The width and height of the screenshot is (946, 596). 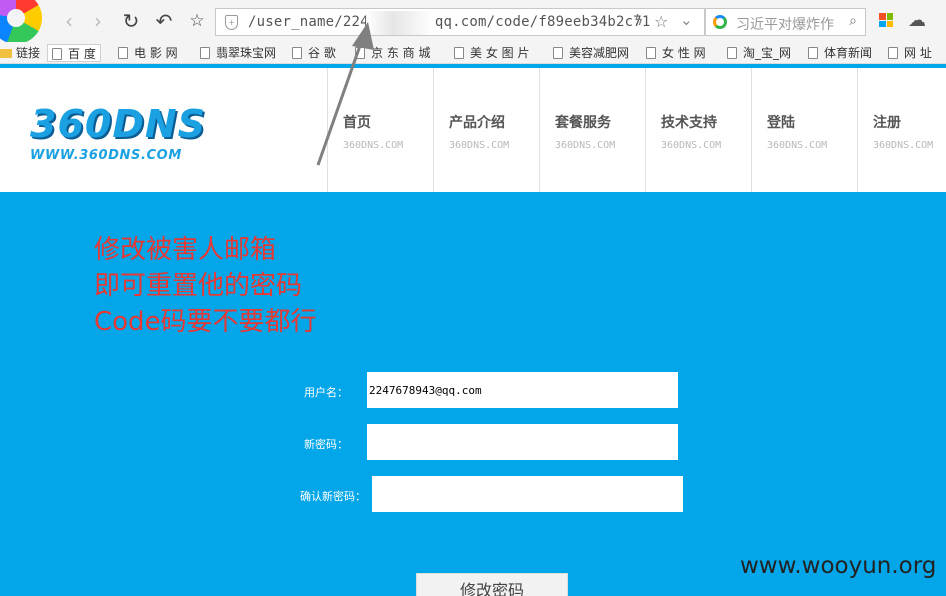 I want to click on forward-icon: ›, so click(x=98, y=21).